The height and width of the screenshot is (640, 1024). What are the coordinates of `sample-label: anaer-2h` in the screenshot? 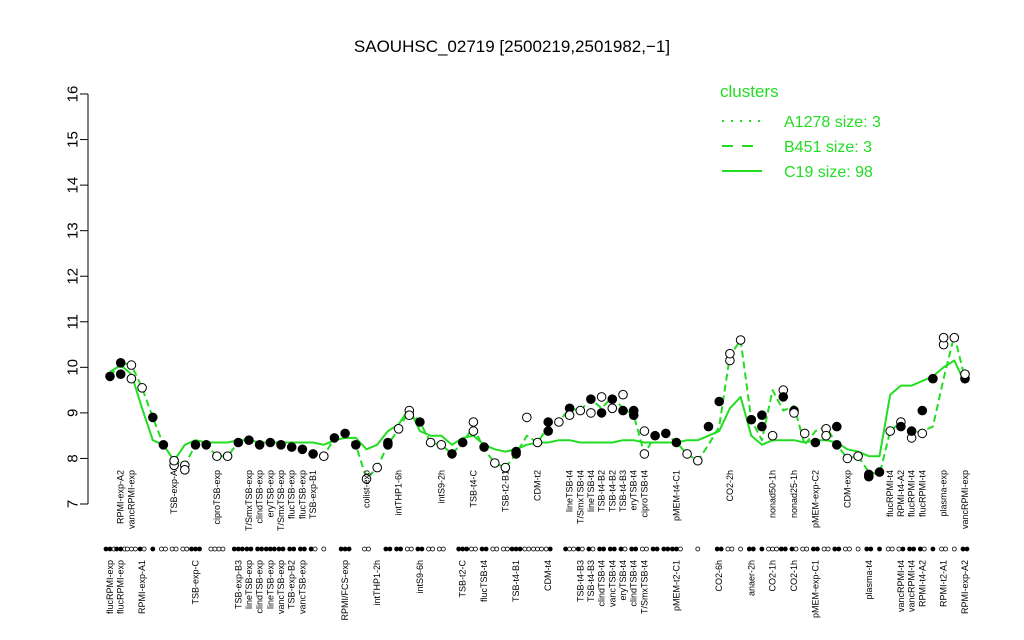 It's located at (751, 578).